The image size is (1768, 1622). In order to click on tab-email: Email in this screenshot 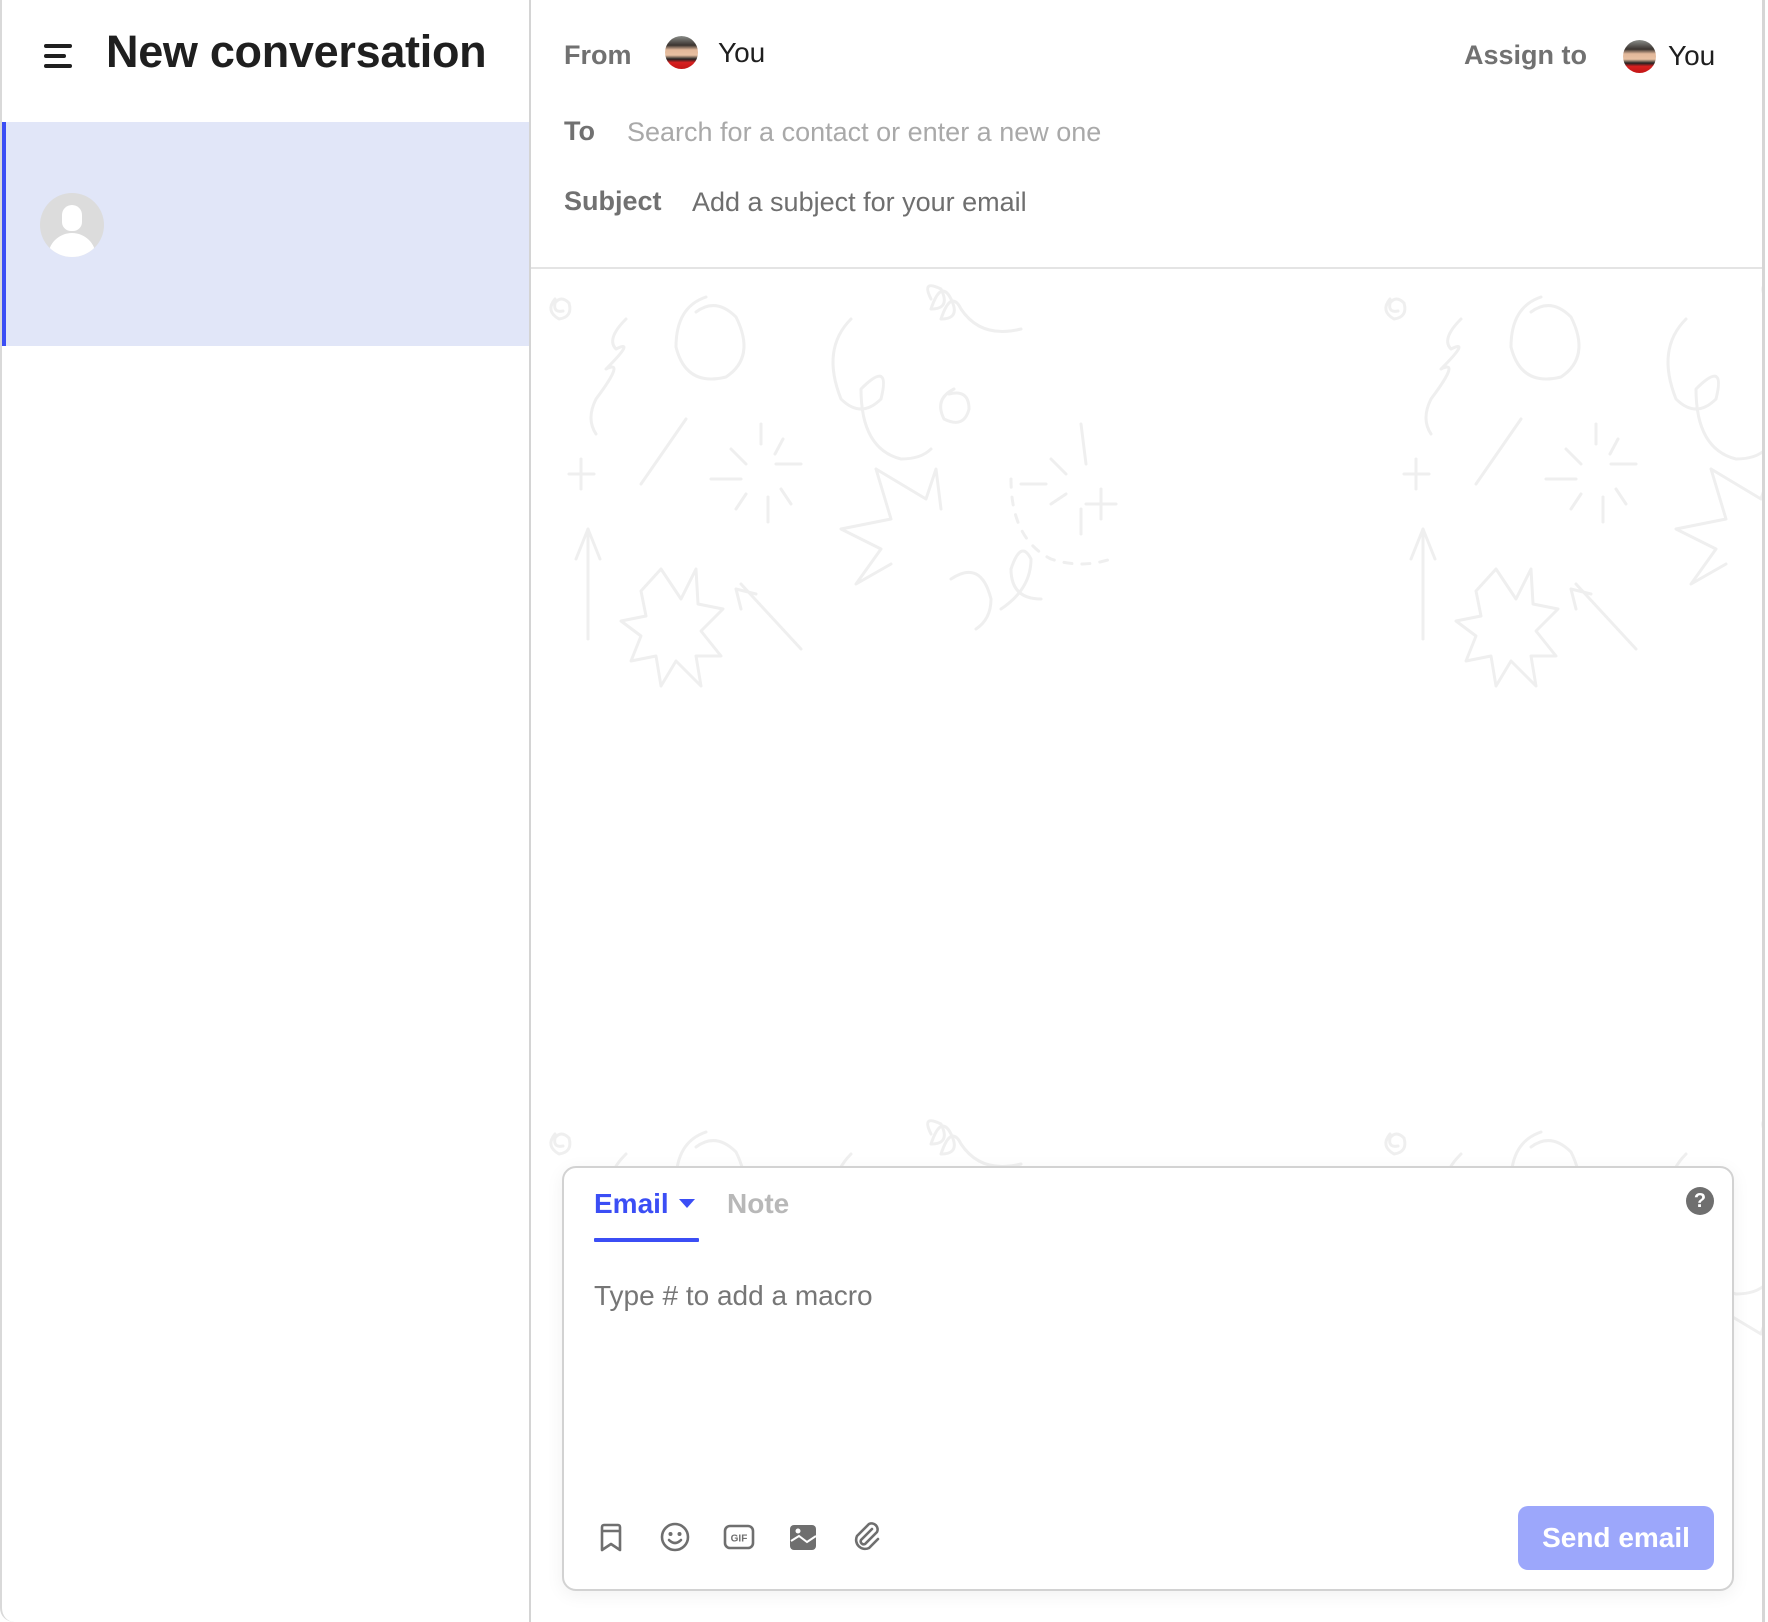, I will do `click(644, 1204)`.